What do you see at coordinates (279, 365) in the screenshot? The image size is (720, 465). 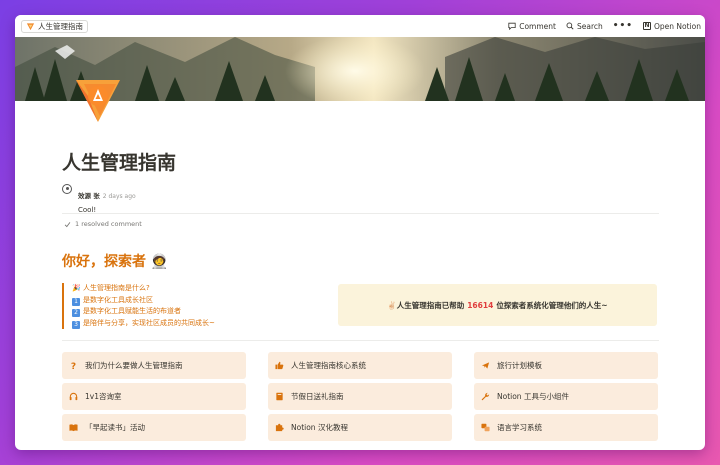 I see `thumbs-up-icon` at bounding box center [279, 365].